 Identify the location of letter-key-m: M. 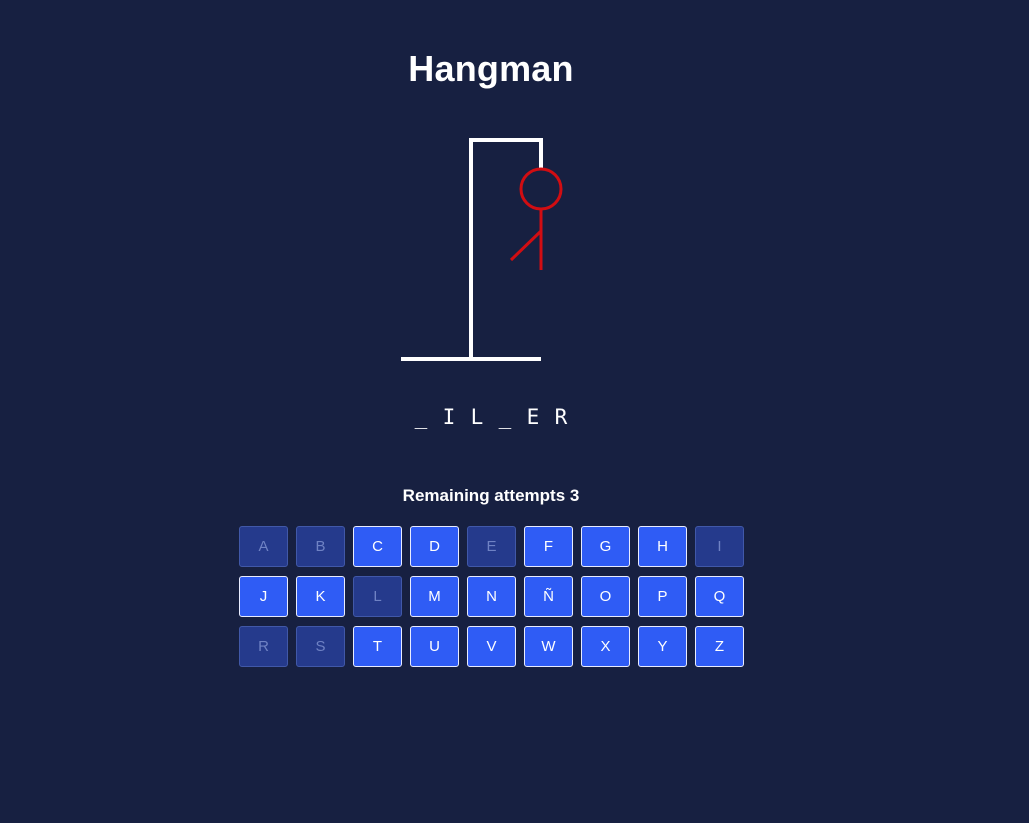
(434, 596).